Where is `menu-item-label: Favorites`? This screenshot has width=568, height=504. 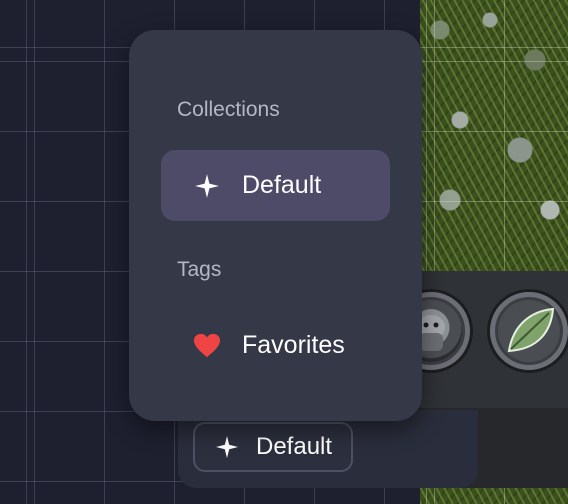
menu-item-label: Favorites is located at coordinates (293, 345).